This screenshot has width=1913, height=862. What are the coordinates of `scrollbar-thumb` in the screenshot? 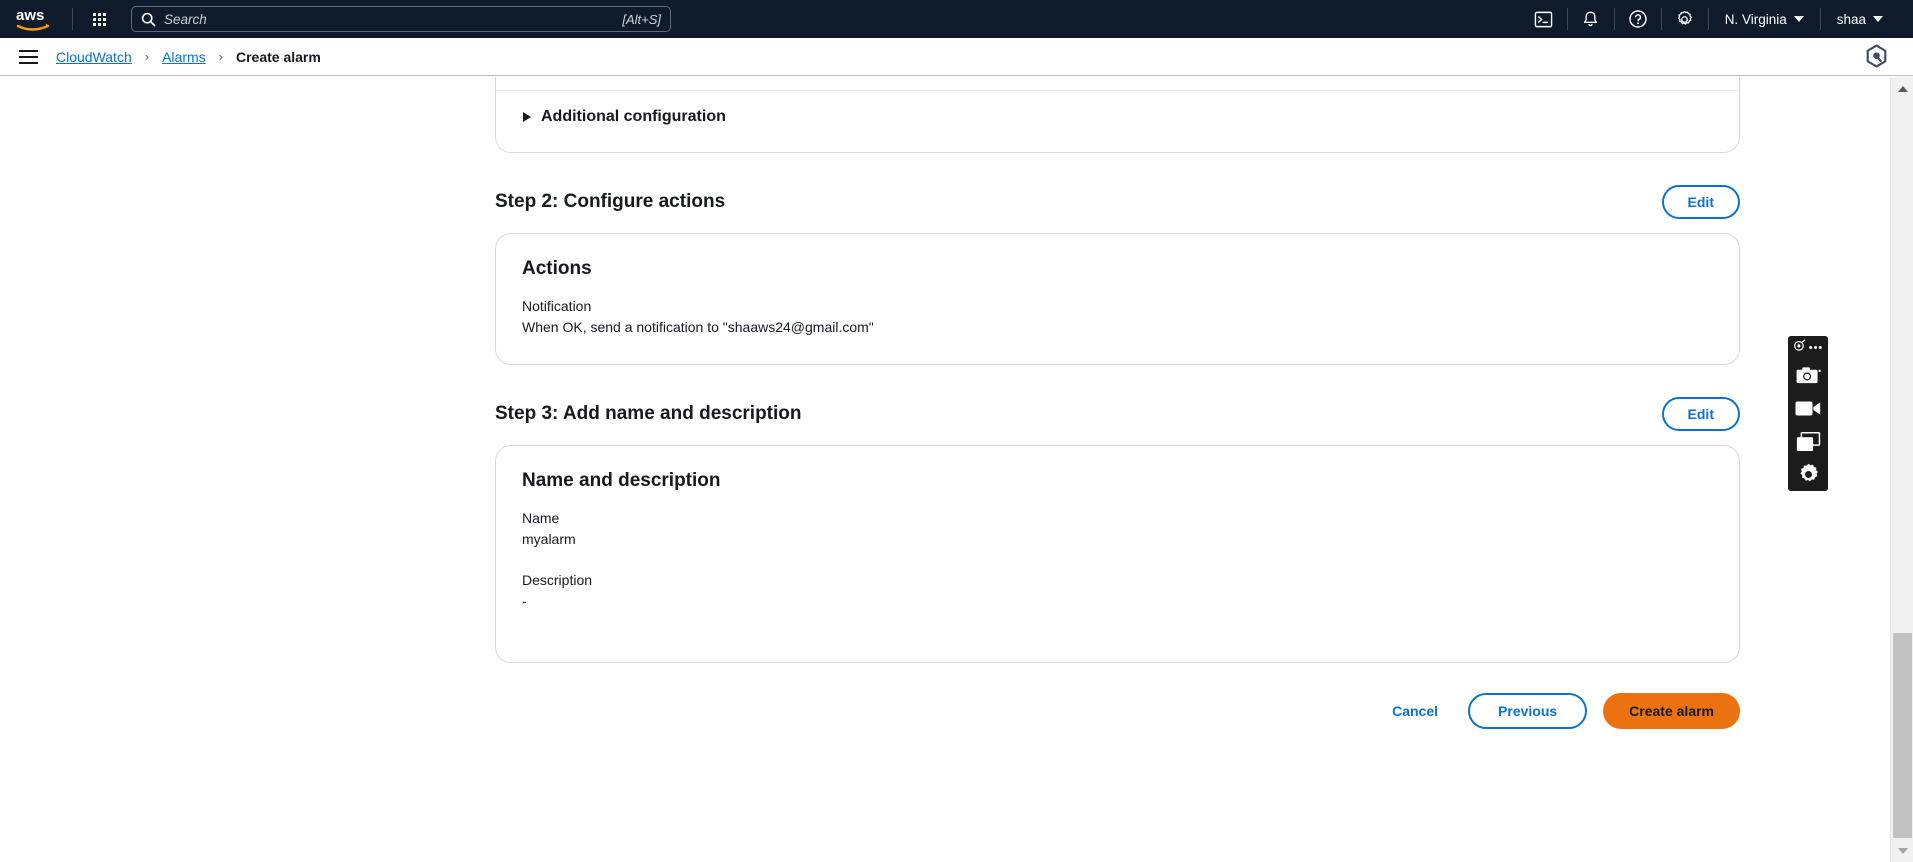 It's located at (1902, 735).